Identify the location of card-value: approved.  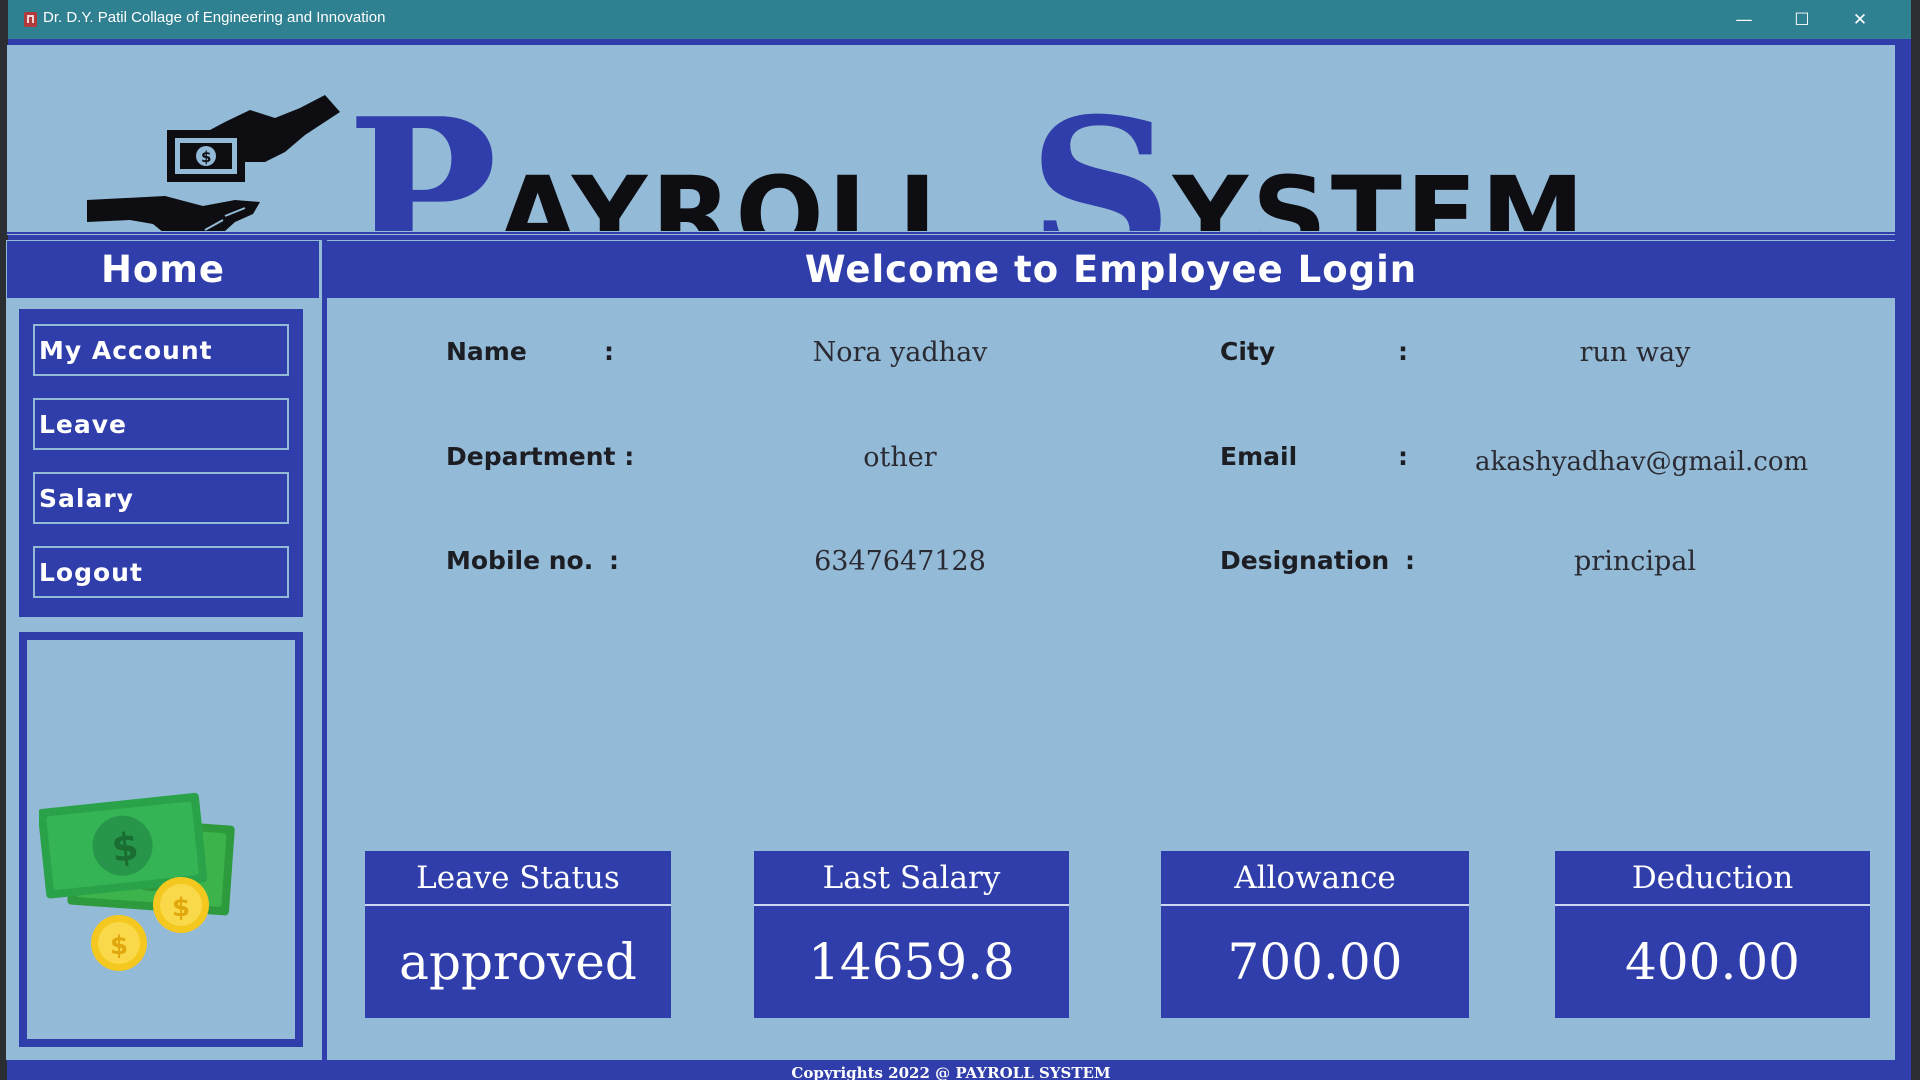
(518, 962).